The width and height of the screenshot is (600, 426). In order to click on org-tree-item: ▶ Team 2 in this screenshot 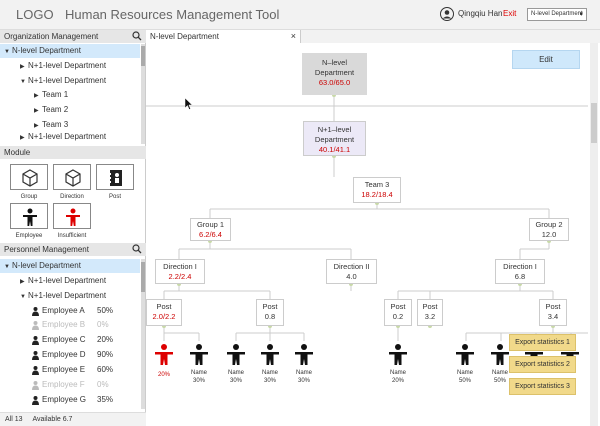, I will do `click(70, 110)`.